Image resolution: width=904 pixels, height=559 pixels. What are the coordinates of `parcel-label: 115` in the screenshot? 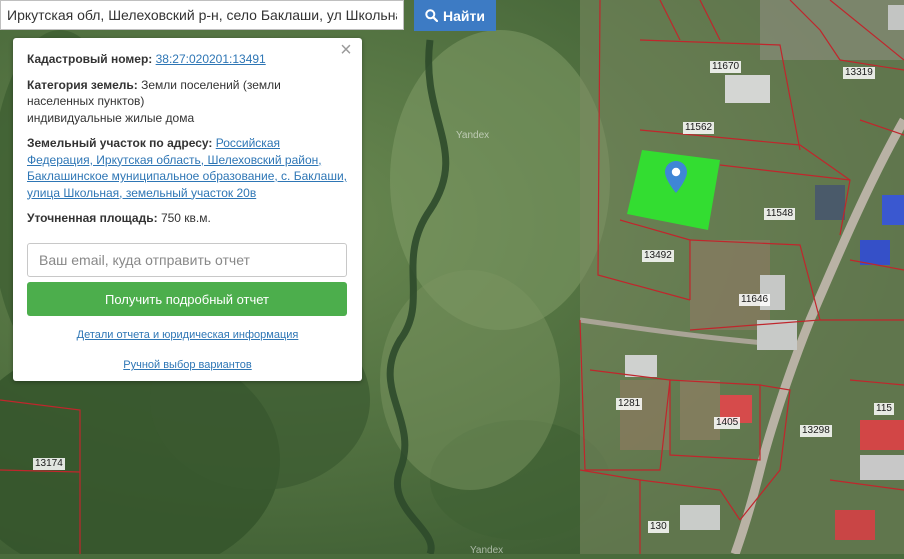 It's located at (884, 409).